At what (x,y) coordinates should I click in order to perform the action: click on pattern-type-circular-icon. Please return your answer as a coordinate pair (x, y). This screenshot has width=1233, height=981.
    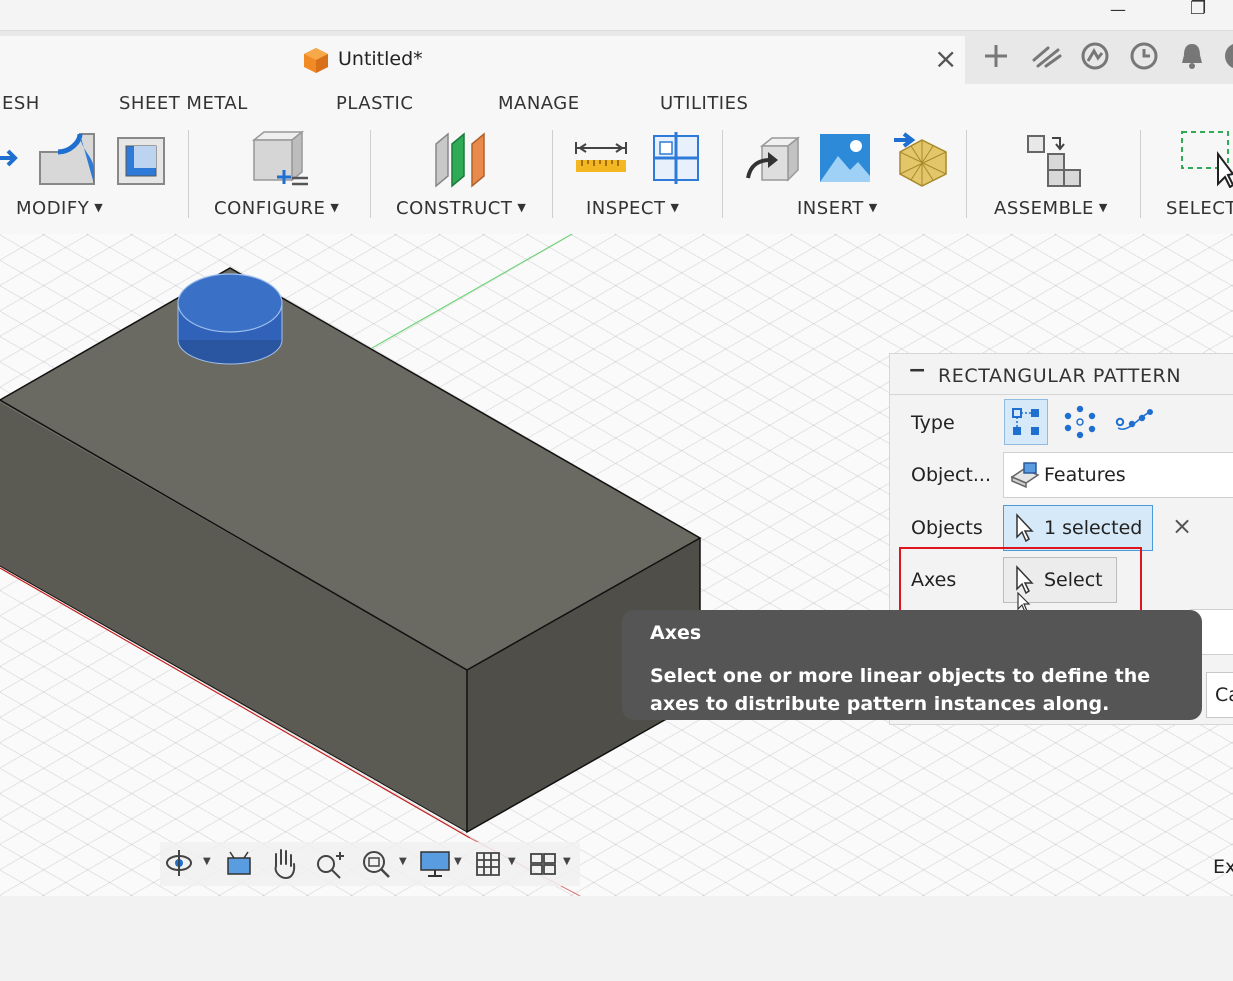
    Looking at the image, I should click on (1080, 422).